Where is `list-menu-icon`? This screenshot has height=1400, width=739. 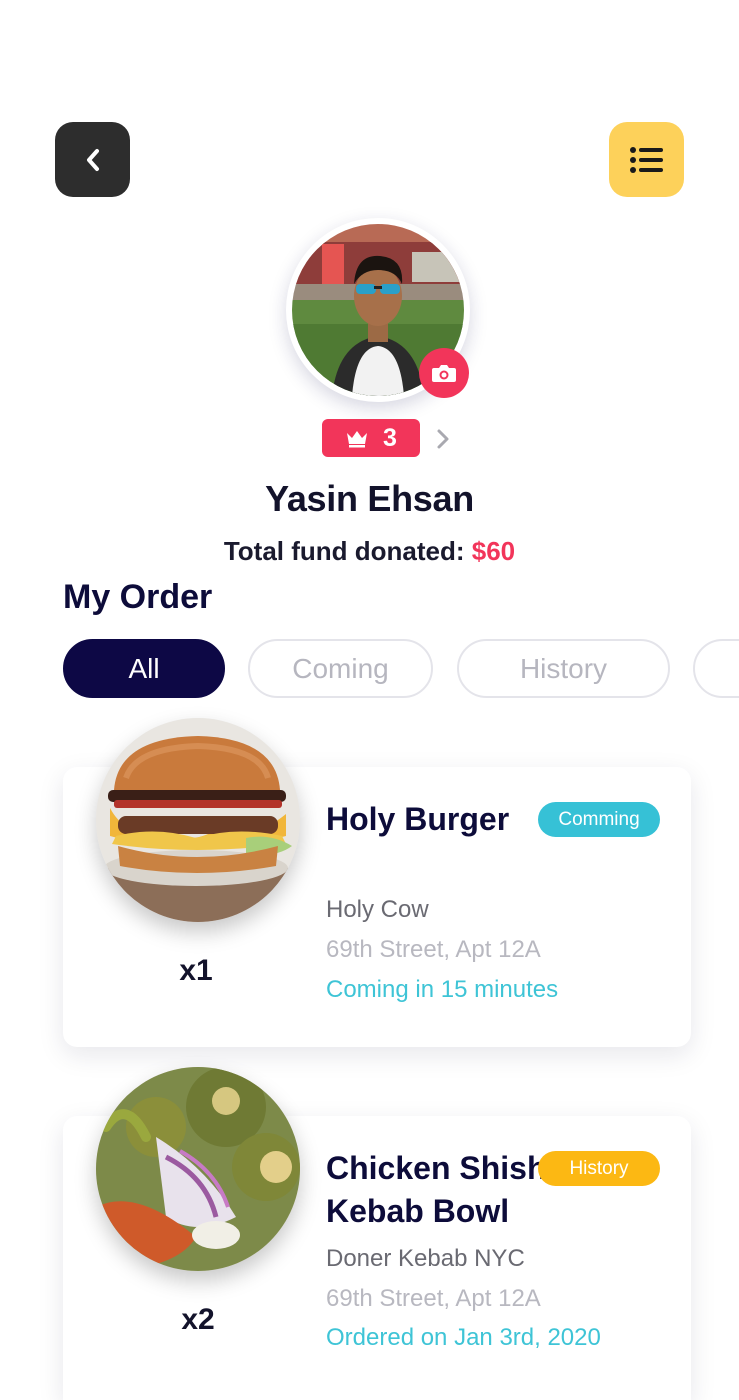
list-menu-icon is located at coordinates (646, 159).